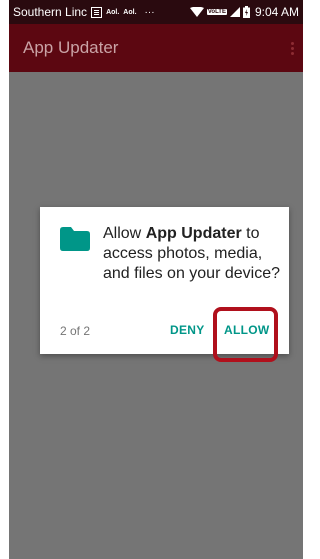 The width and height of the screenshot is (320, 559). What do you see at coordinates (75, 239) in the screenshot?
I see `folder-icon` at bounding box center [75, 239].